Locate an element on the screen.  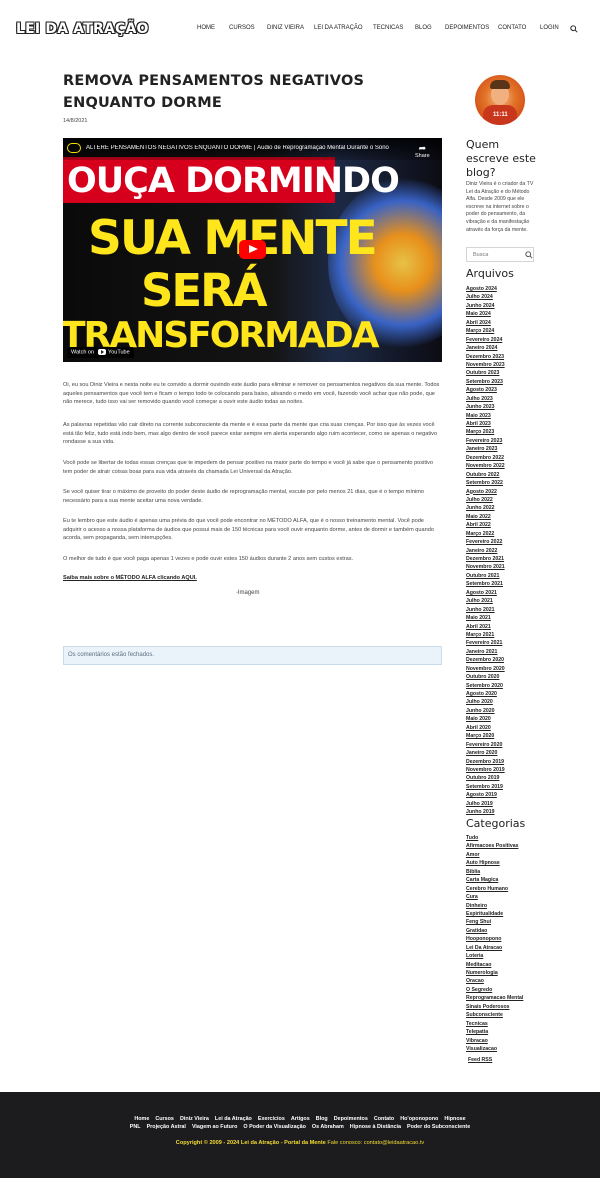
category-link: Biblia is located at coordinates (511, 872).